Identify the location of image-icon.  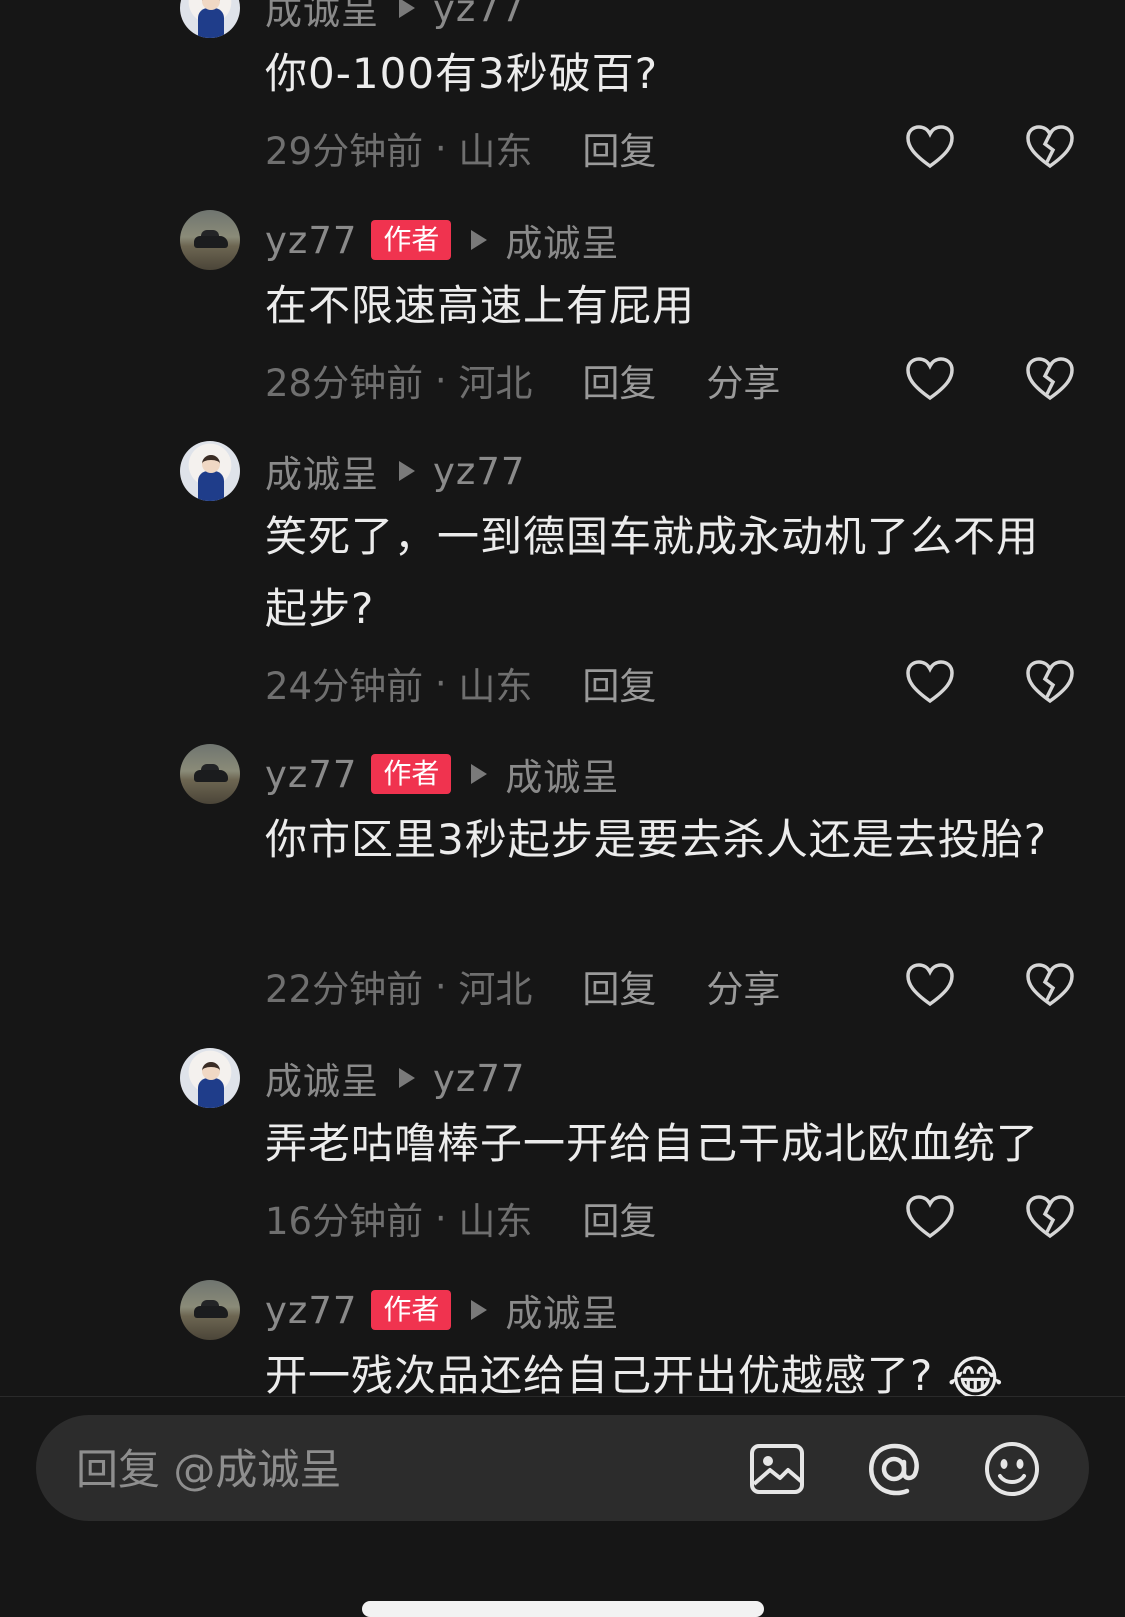
(777, 1469).